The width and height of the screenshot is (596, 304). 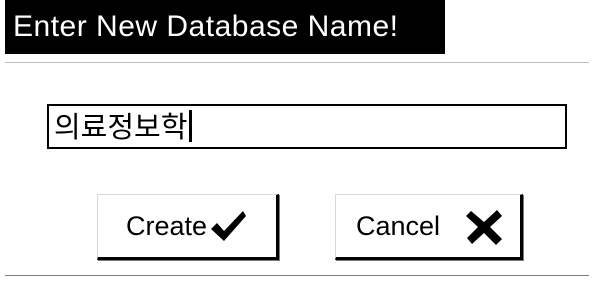 What do you see at coordinates (398, 226) in the screenshot?
I see `cancel-button-label: Cancel` at bounding box center [398, 226].